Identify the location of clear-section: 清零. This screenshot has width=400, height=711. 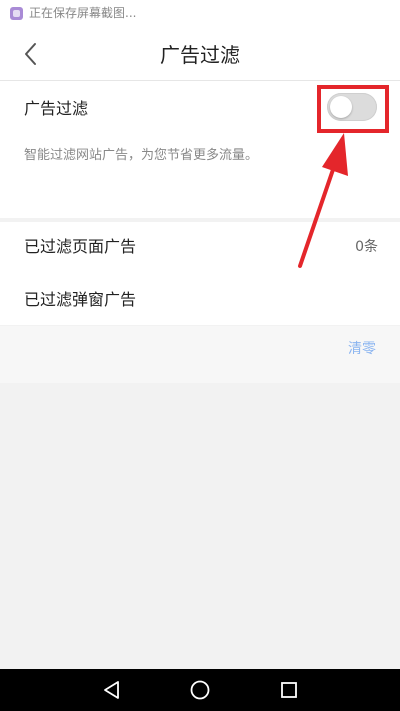
(200, 354).